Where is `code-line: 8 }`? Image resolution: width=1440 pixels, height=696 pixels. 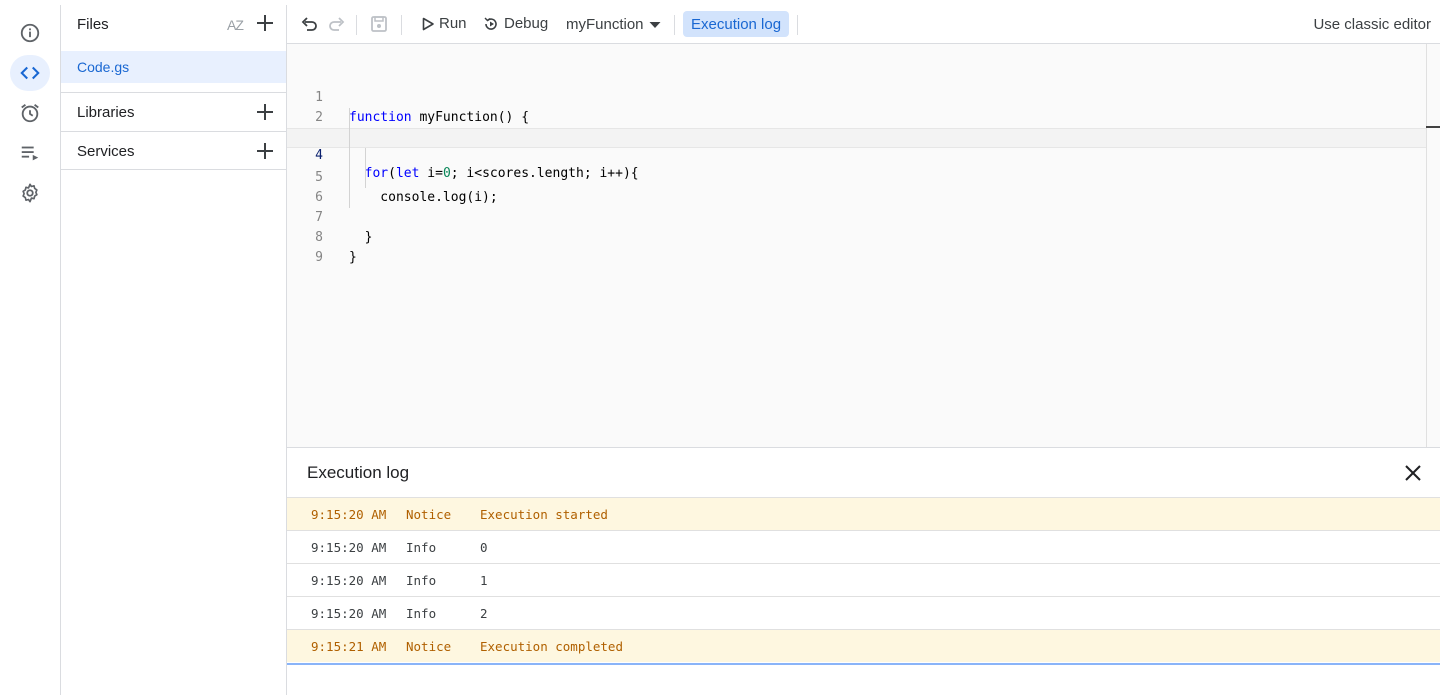 code-line: 8 } is located at coordinates (856, 236).